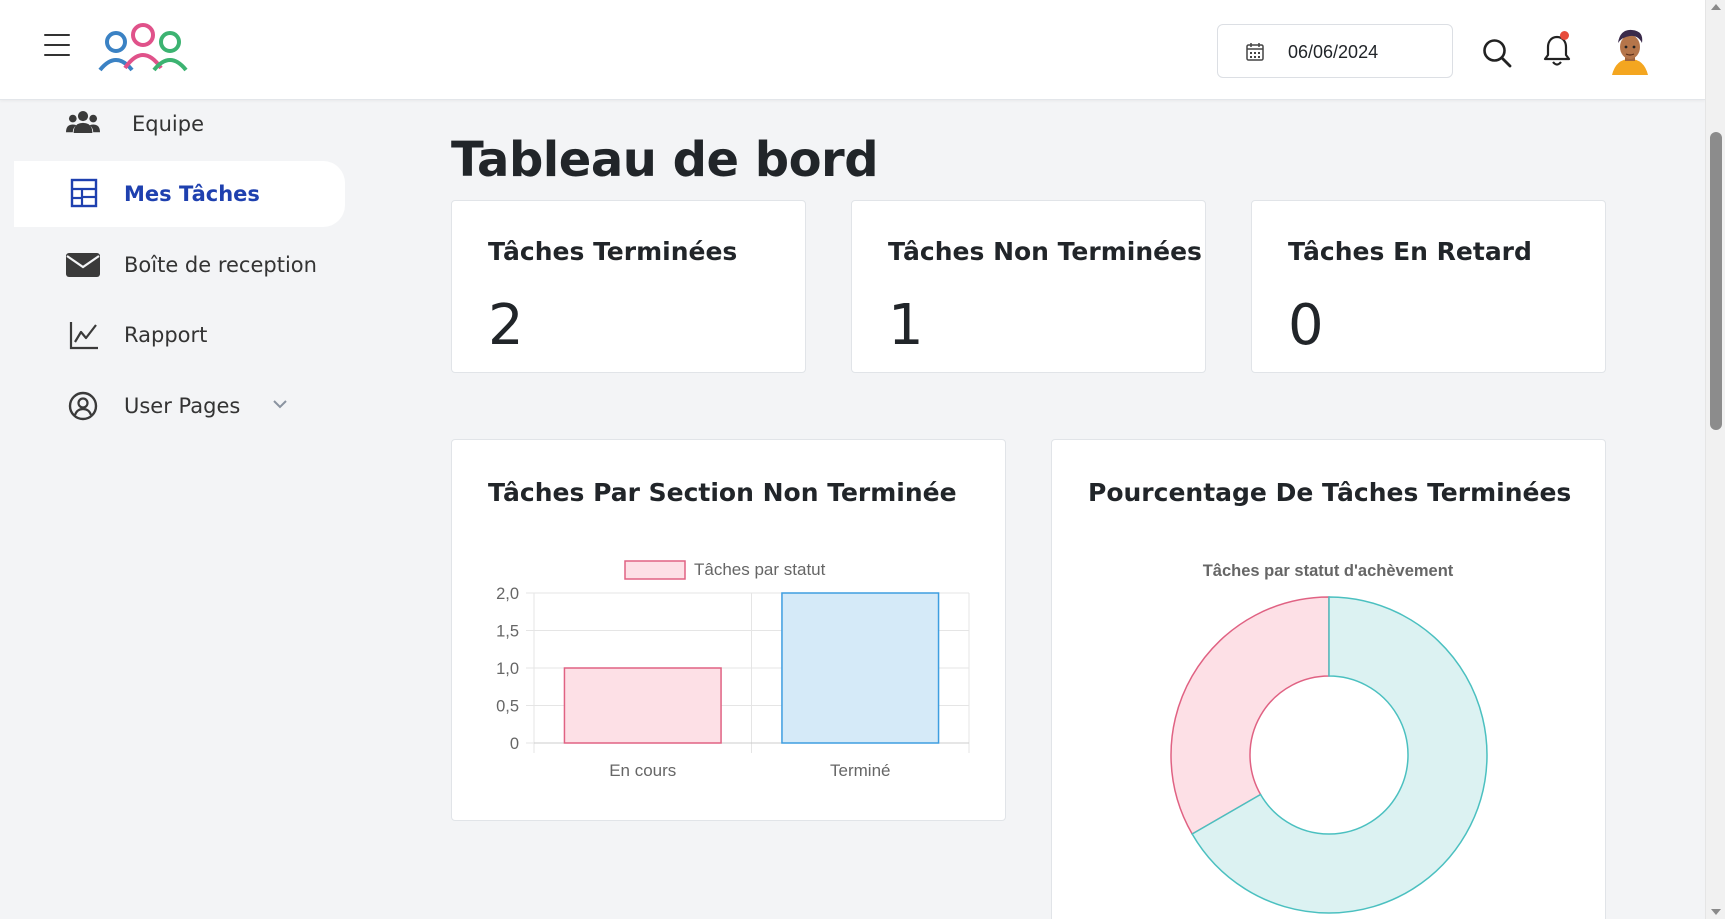  What do you see at coordinates (1715, 459) in the screenshot?
I see `page-scrollbar` at bounding box center [1715, 459].